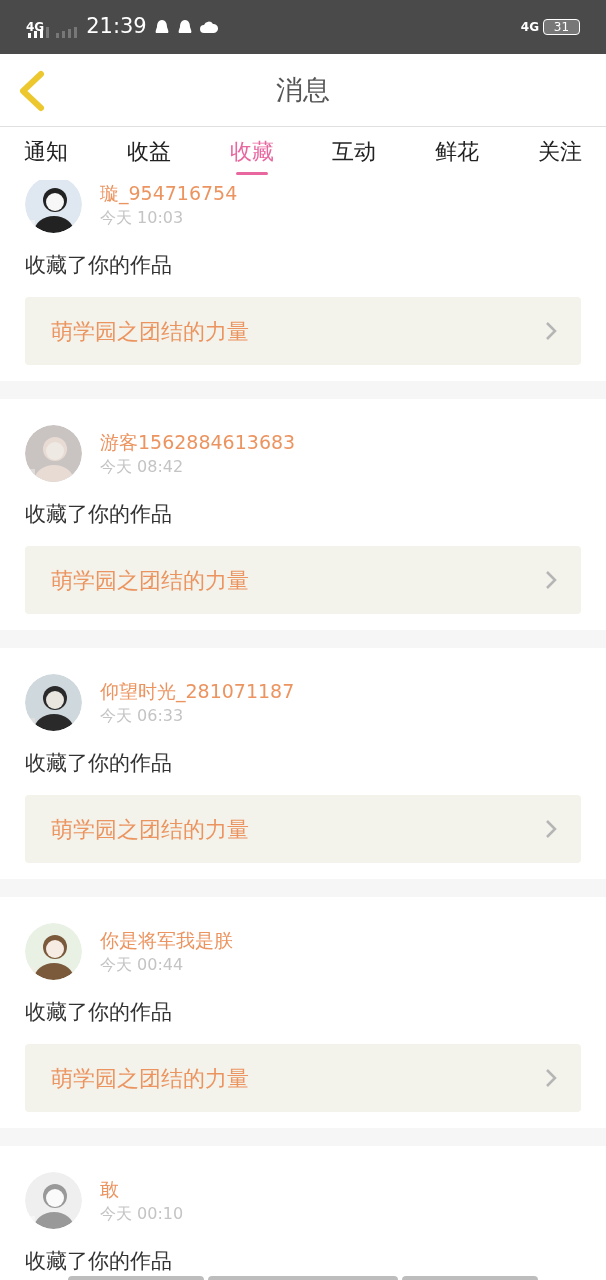 This screenshot has width=606, height=1280. Describe the element at coordinates (208, 27) in the screenshot. I see `cloud-icon` at that location.